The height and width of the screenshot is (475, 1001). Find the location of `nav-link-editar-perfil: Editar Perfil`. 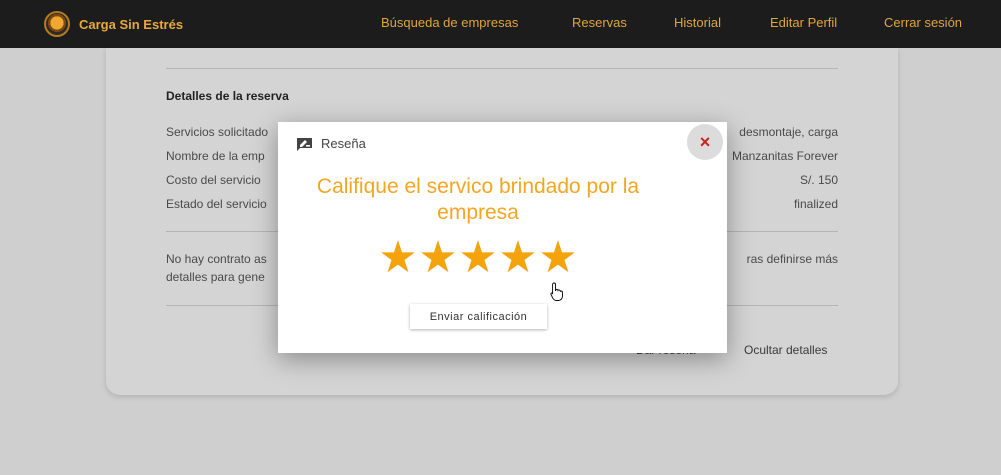

nav-link-editar-perfil: Editar Perfil is located at coordinates (803, 22).